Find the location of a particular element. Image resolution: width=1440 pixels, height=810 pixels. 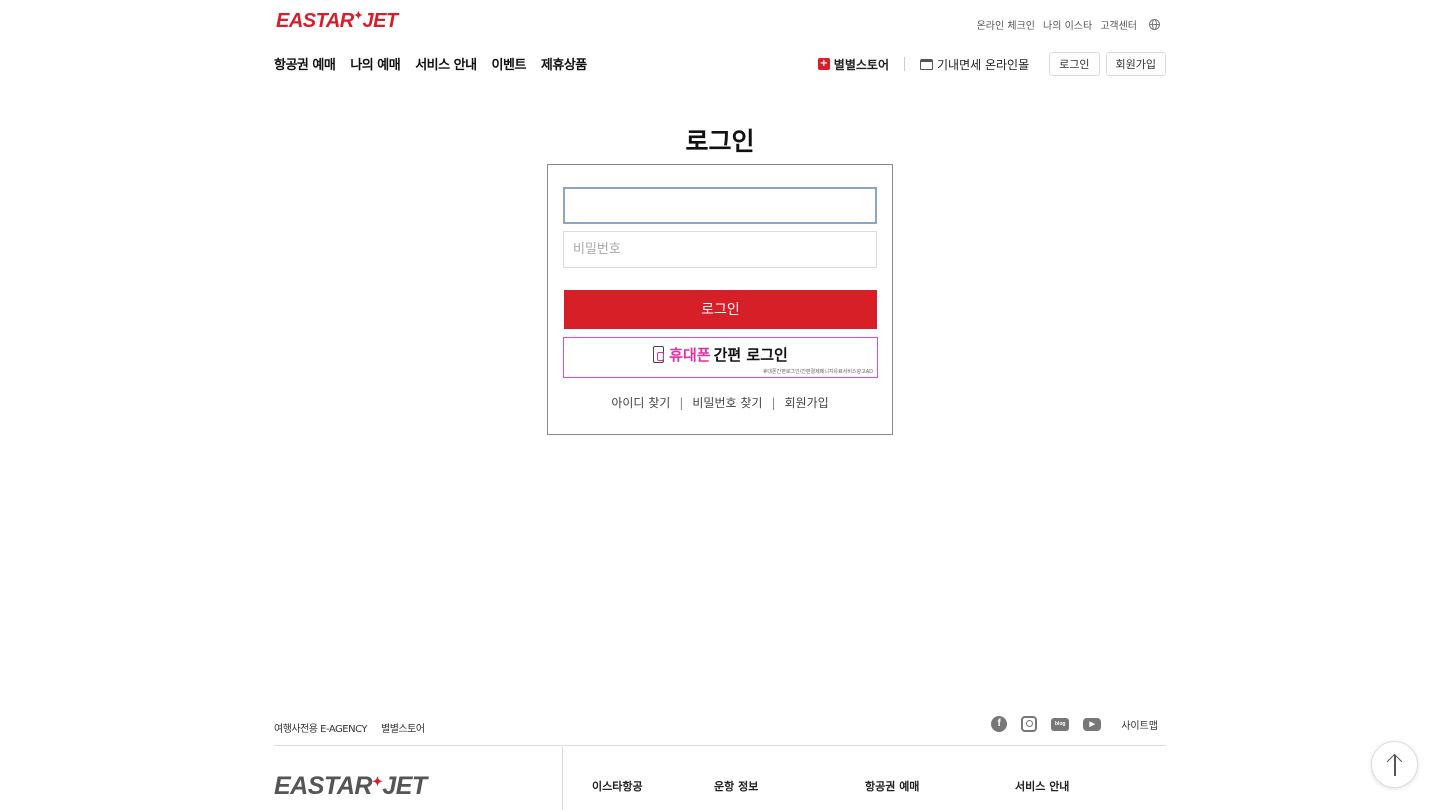

store-link: + 별별스토어 is located at coordinates (853, 64).